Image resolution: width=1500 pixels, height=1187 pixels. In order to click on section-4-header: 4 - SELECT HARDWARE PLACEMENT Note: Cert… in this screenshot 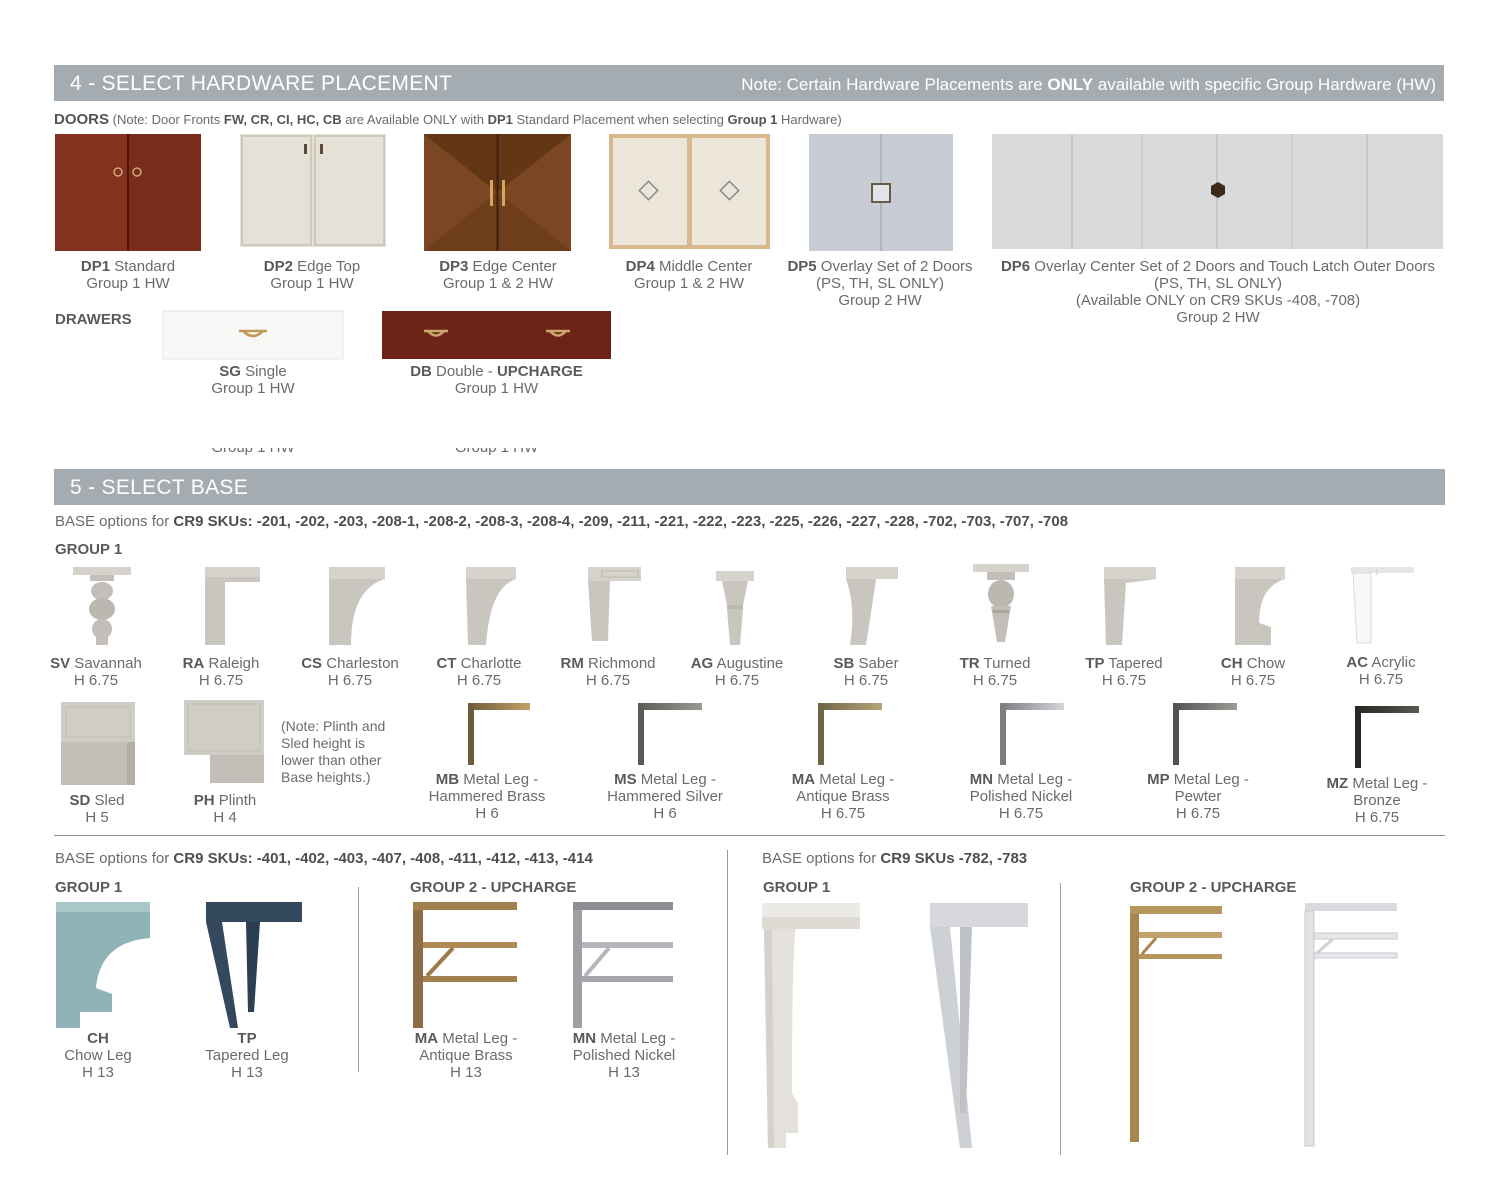, I will do `click(749, 83)`.